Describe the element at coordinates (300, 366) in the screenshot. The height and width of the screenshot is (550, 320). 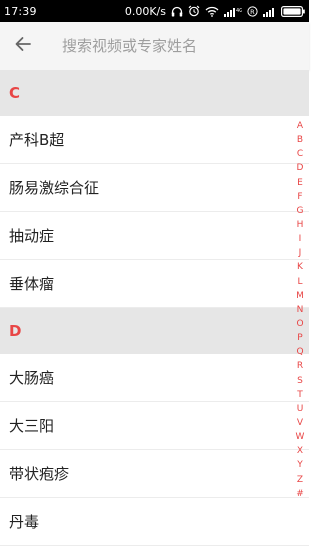
I see `index-letter-r: R` at that location.